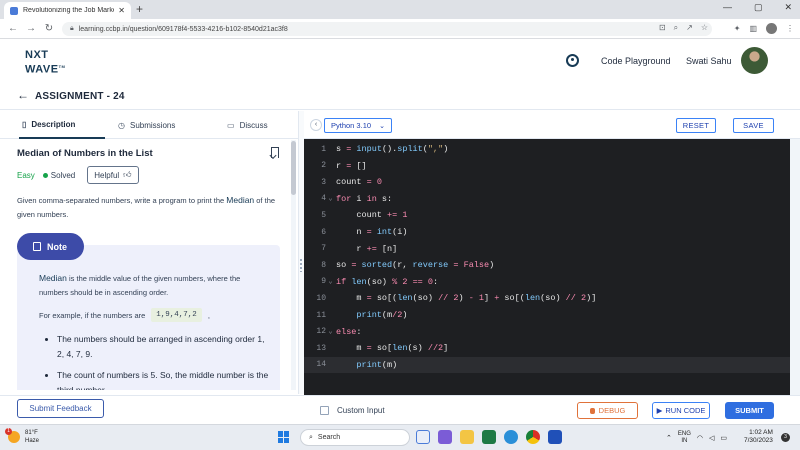 Image resolution: width=800 pixels, height=450 pixels. I want to click on tab-submissions: ◷ Submissions, so click(146, 125).